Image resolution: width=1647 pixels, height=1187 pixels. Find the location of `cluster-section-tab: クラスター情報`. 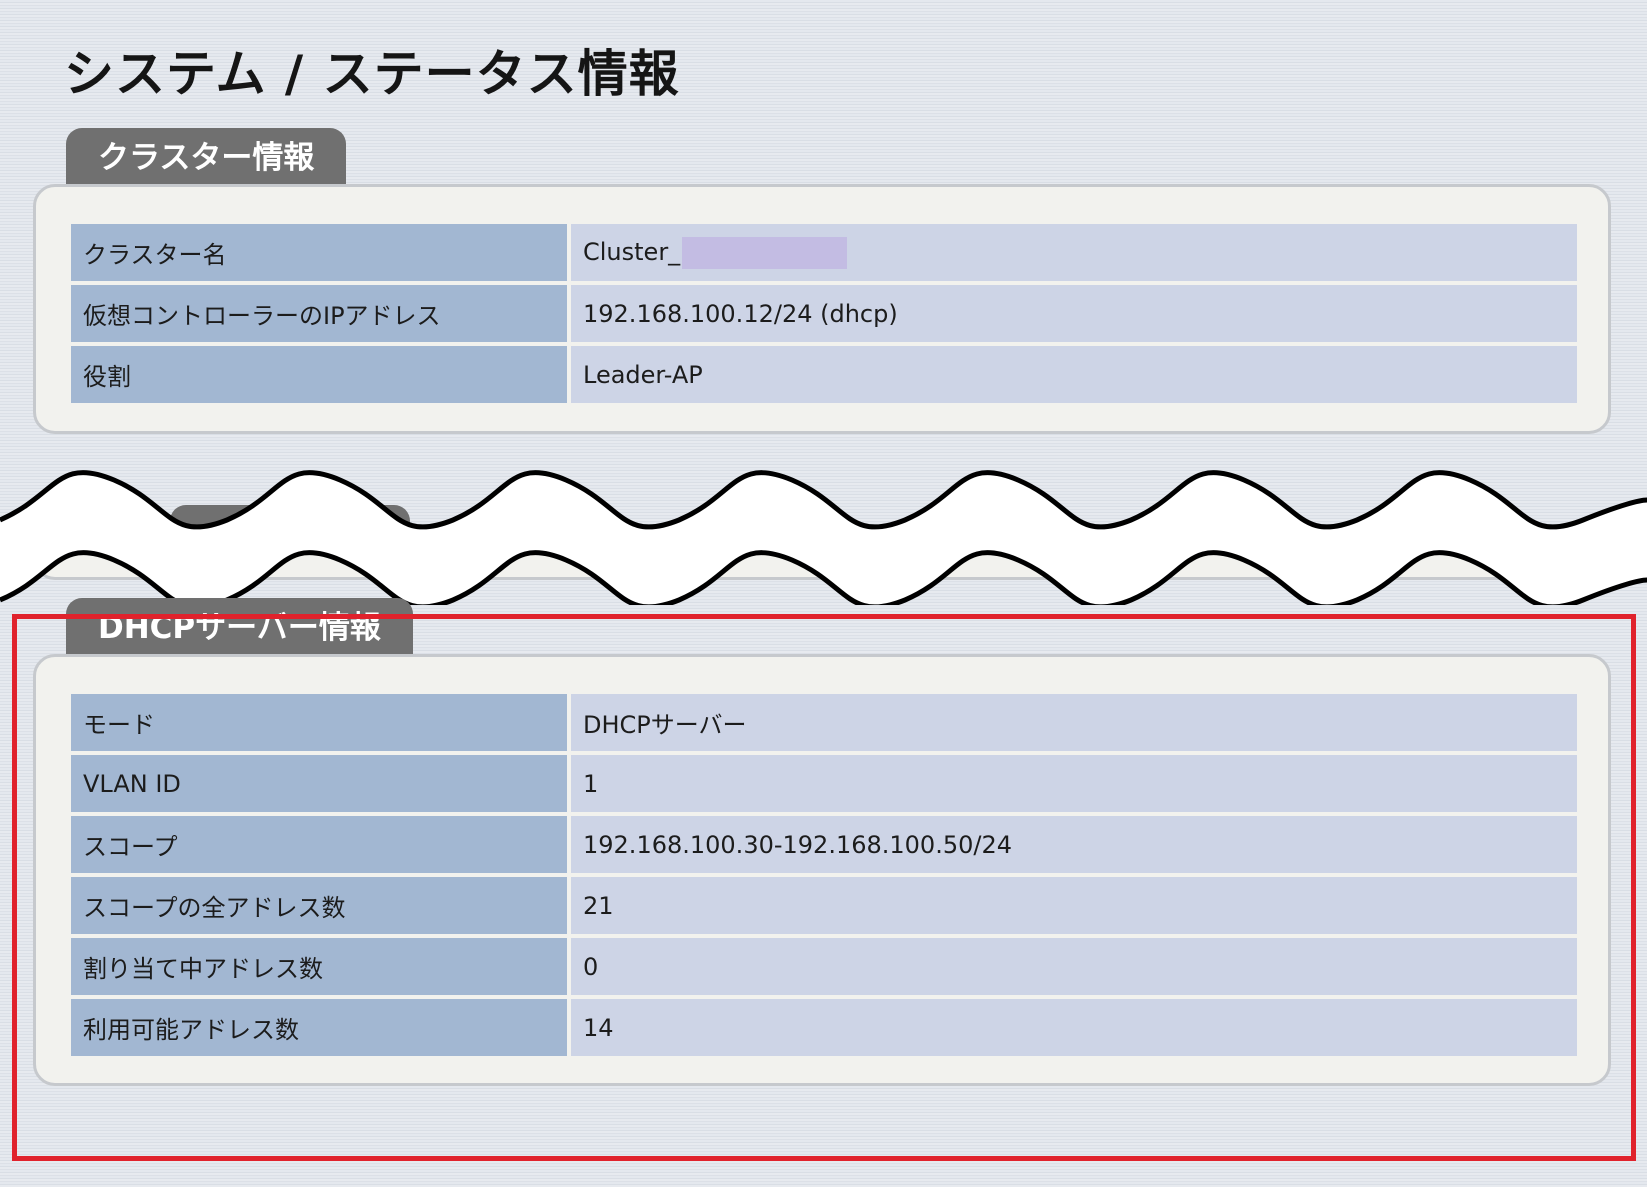

cluster-section-tab: クラスター情報 is located at coordinates (206, 157).